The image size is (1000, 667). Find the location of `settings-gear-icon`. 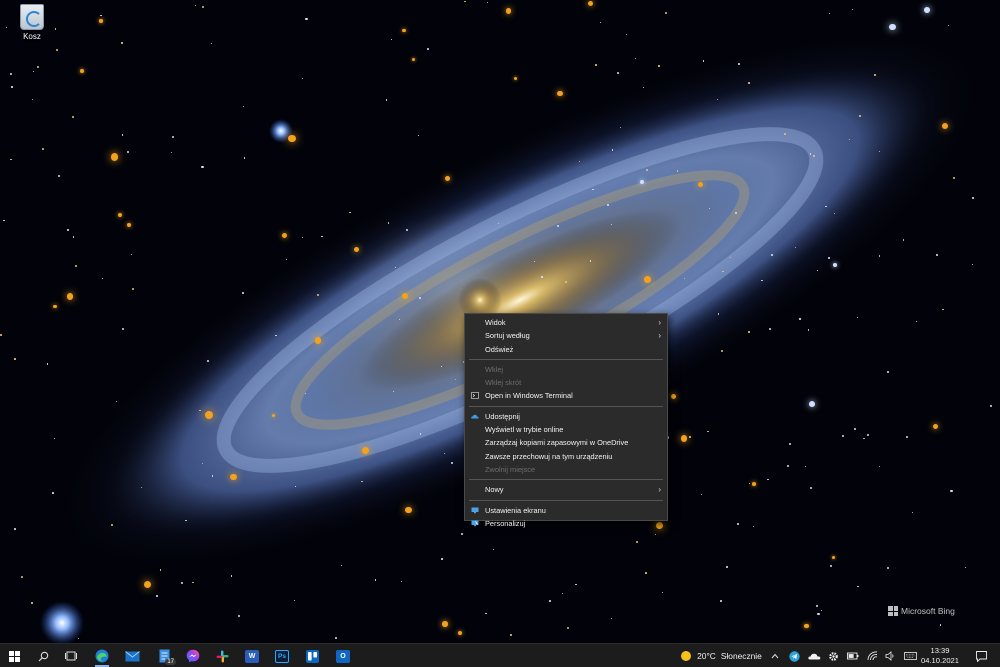

settings-gear-icon is located at coordinates (833, 656).